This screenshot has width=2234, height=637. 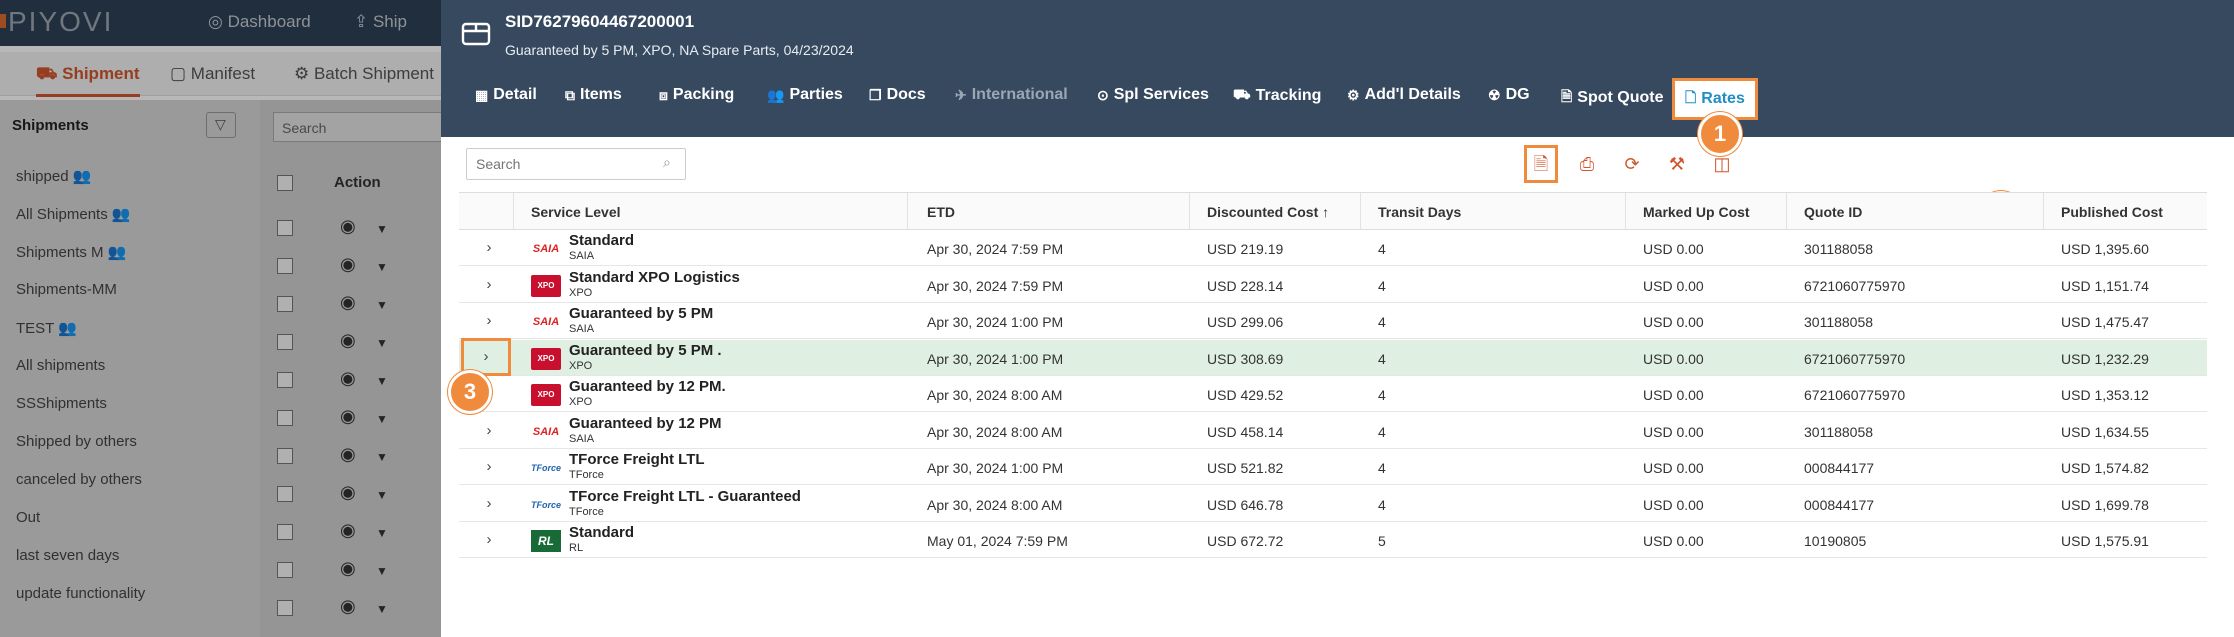 What do you see at coordinates (663, 94) in the screenshot?
I see `packing-icon: ⧈` at bounding box center [663, 94].